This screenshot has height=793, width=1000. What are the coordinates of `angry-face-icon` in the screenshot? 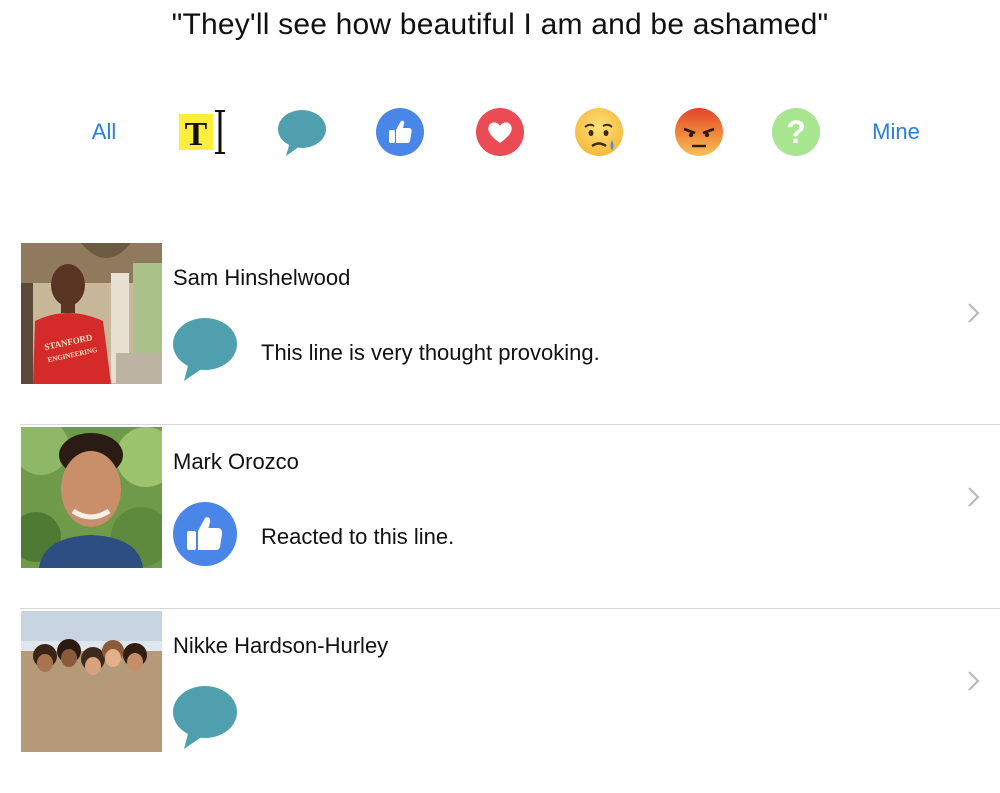 It's located at (699, 132).